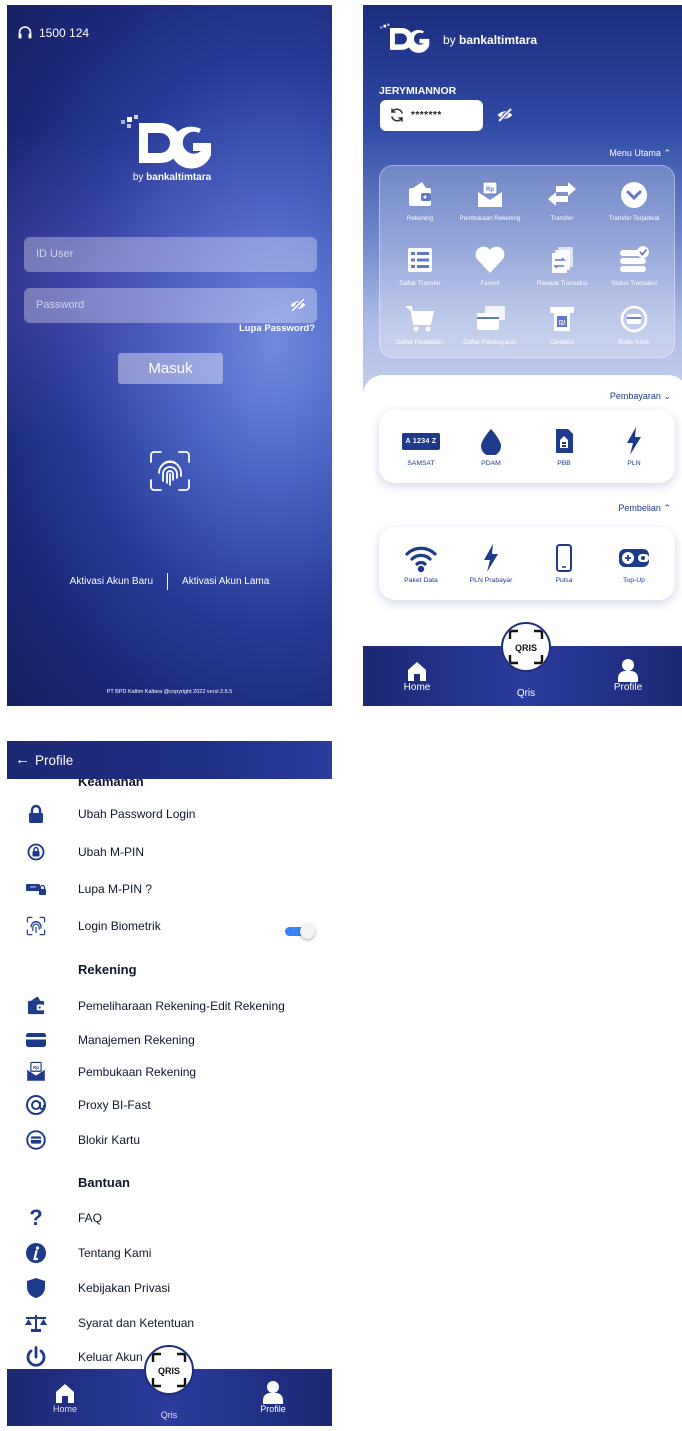 The height and width of the screenshot is (1431, 682). Describe the element at coordinates (420, 324) in the screenshot. I see `menu-item-daftar-pembelian: Daftar Pembelian` at that location.